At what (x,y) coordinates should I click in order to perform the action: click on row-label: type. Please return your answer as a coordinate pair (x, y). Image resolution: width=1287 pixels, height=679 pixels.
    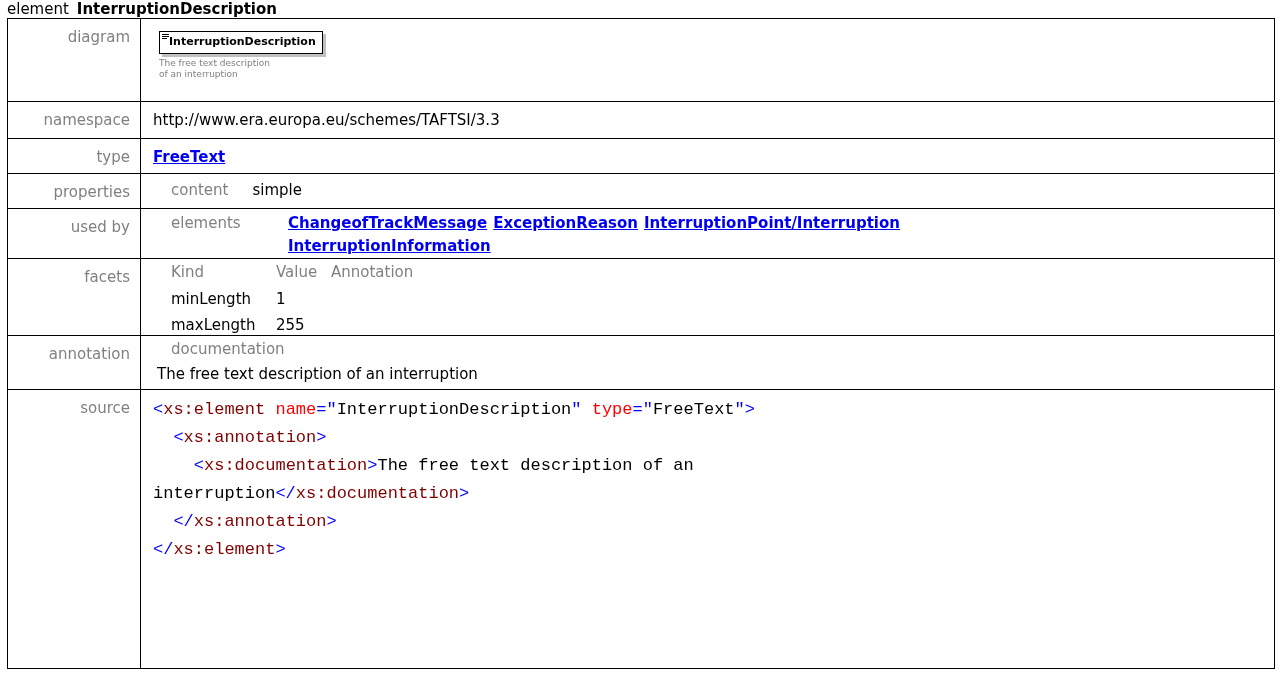
    Looking at the image, I should click on (113, 157).